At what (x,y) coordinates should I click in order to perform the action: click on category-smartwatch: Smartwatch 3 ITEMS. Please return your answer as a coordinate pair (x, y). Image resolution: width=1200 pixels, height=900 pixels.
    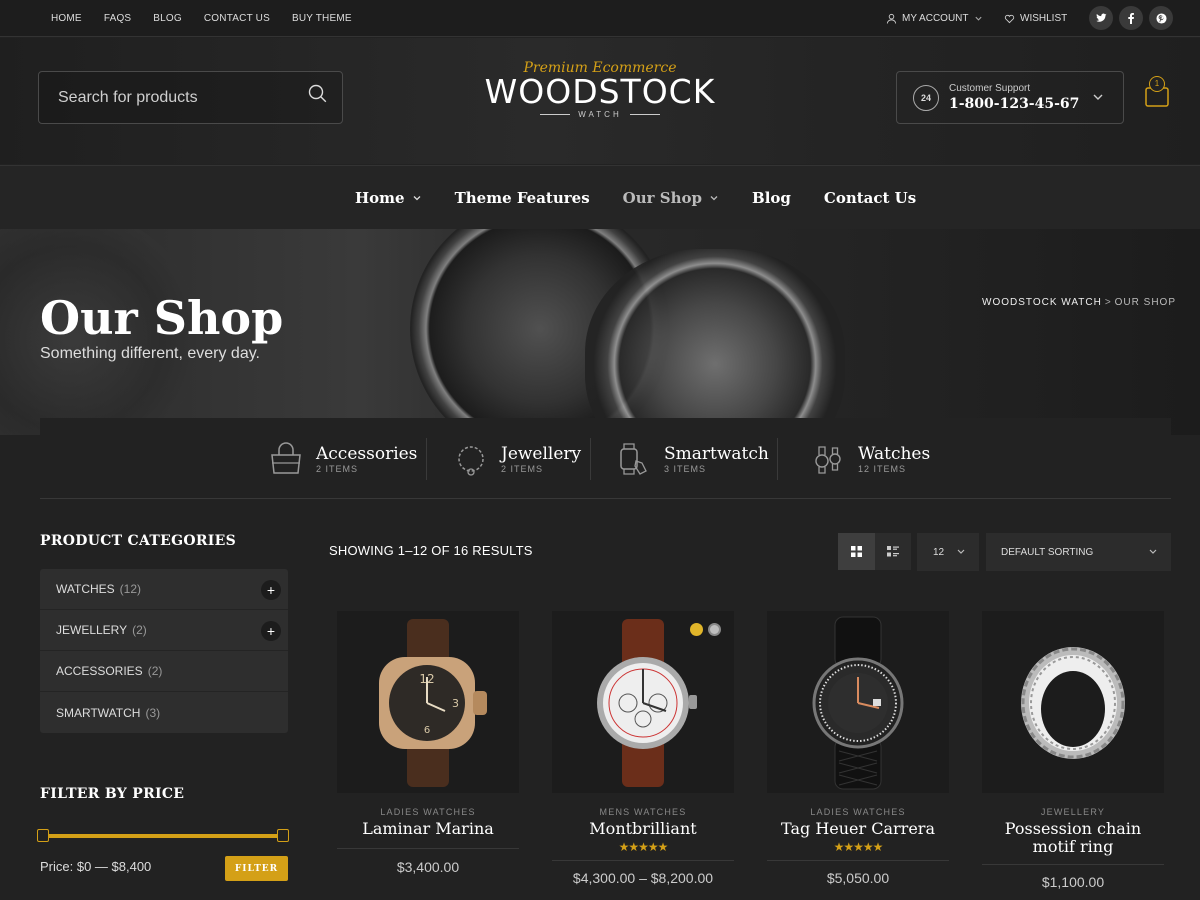
    Looking at the image, I should click on (692, 459).